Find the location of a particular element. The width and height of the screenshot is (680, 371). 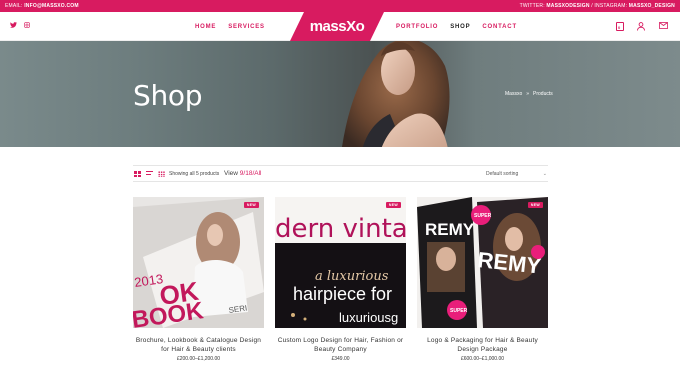

sorting-select: Default sorting ⌄ is located at coordinates (517, 174).